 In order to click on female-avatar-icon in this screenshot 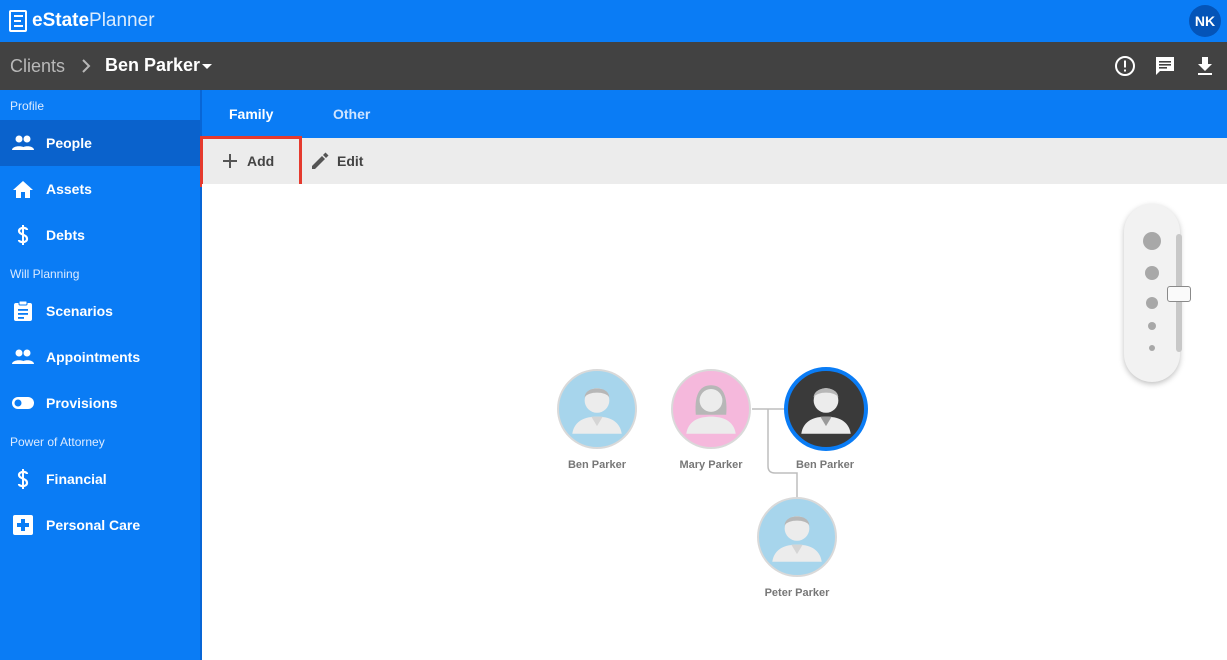, I will do `click(711, 409)`.